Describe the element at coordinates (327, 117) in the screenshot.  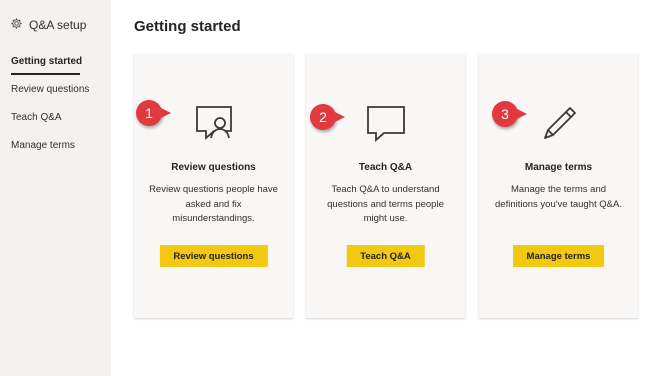
I see `step-badge: 2` at that location.